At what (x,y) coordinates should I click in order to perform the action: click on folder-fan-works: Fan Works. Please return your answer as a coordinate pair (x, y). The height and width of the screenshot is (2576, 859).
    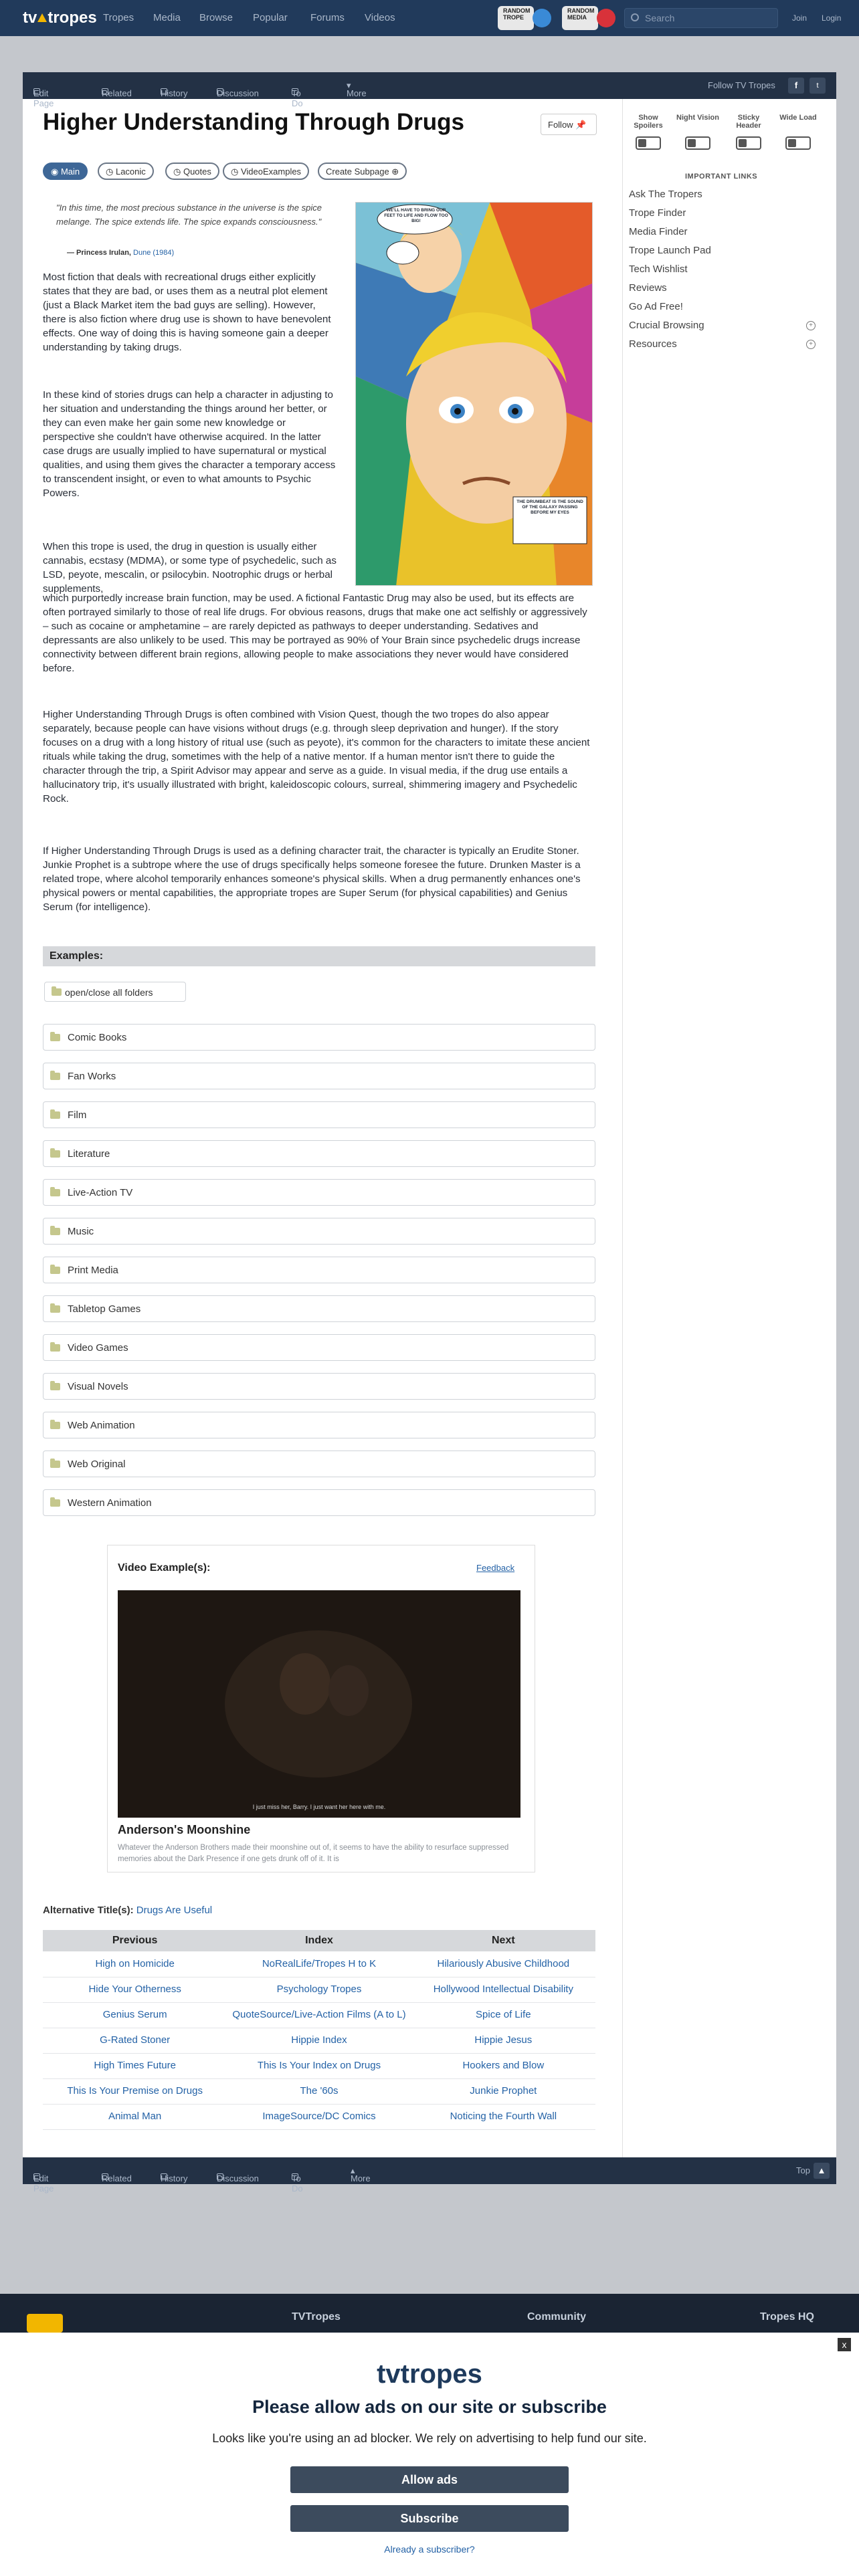
    Looking at the image, I should click on (319, 1076).